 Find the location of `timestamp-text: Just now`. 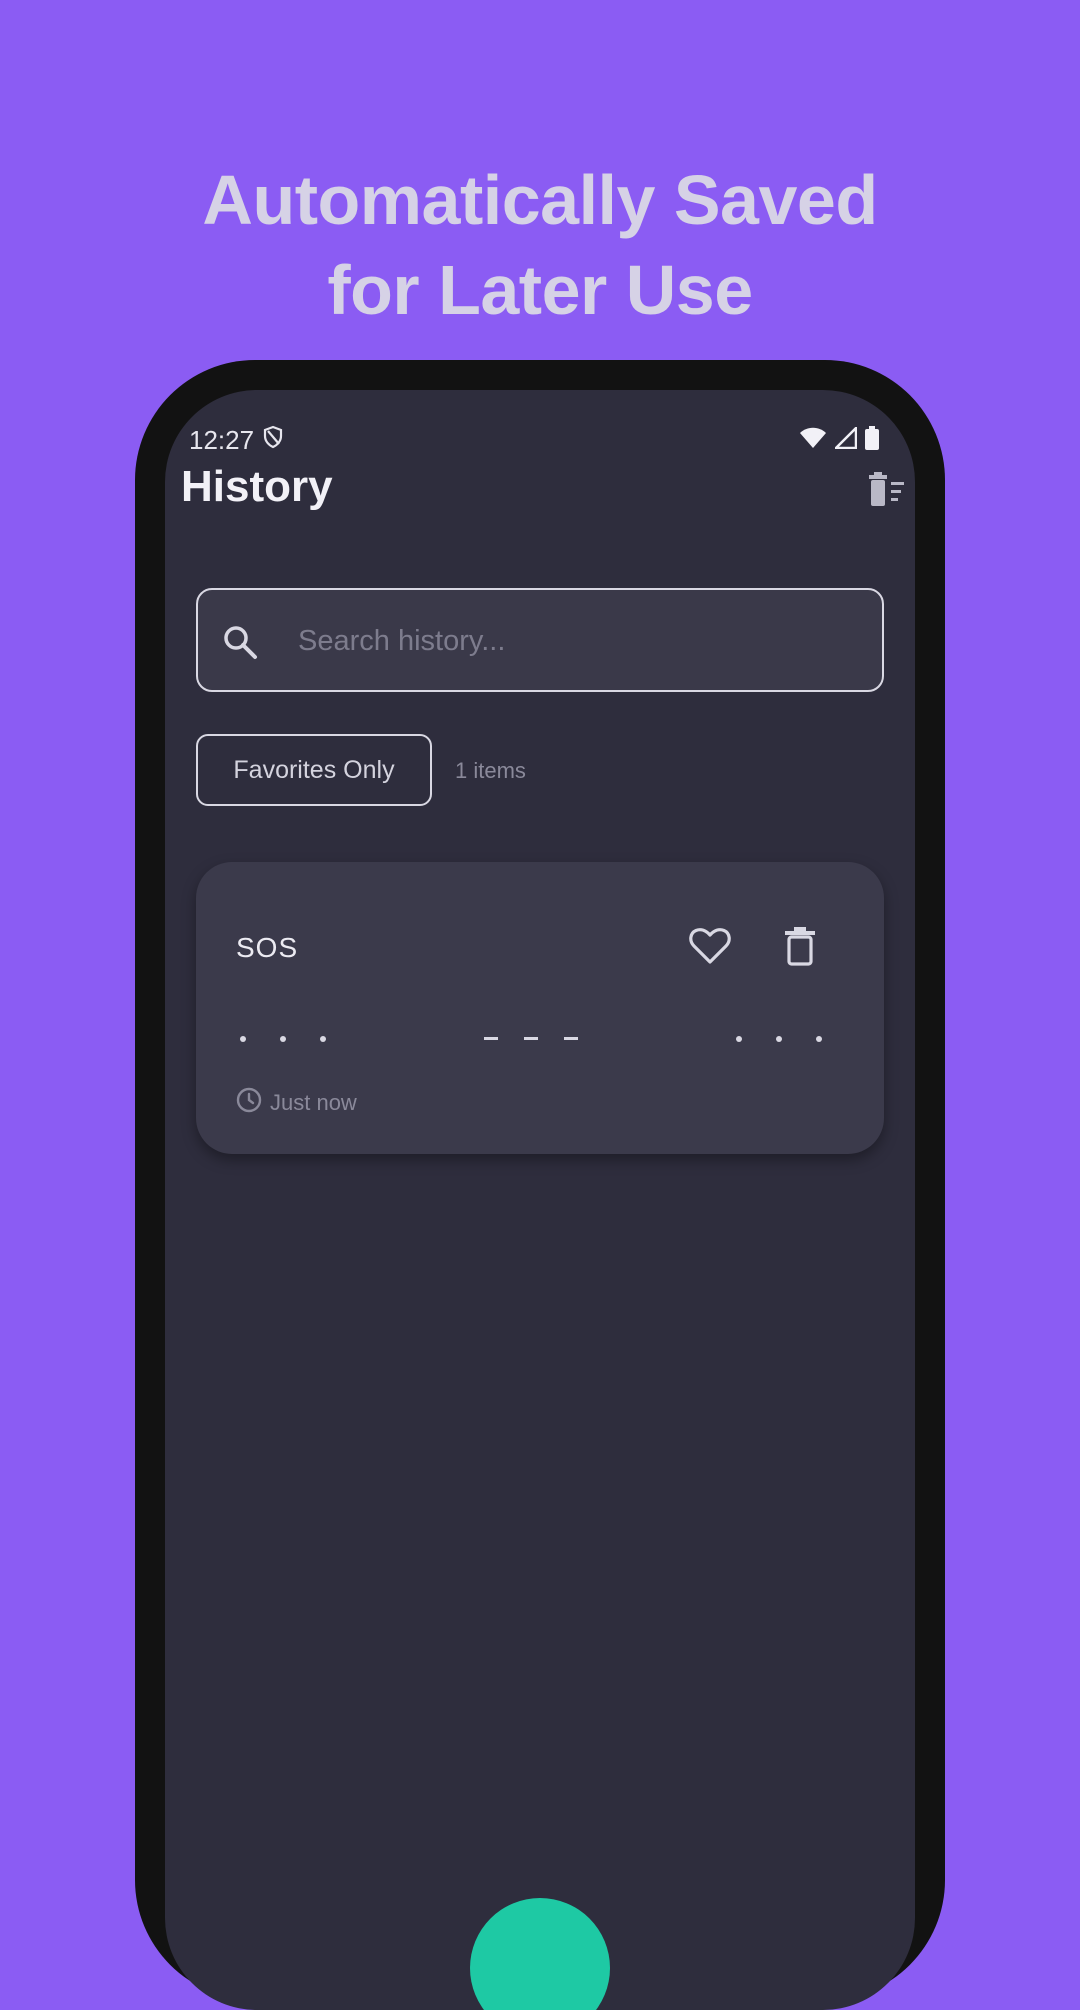

timestamp-text: Just now is located at coordinates (313, 1102).